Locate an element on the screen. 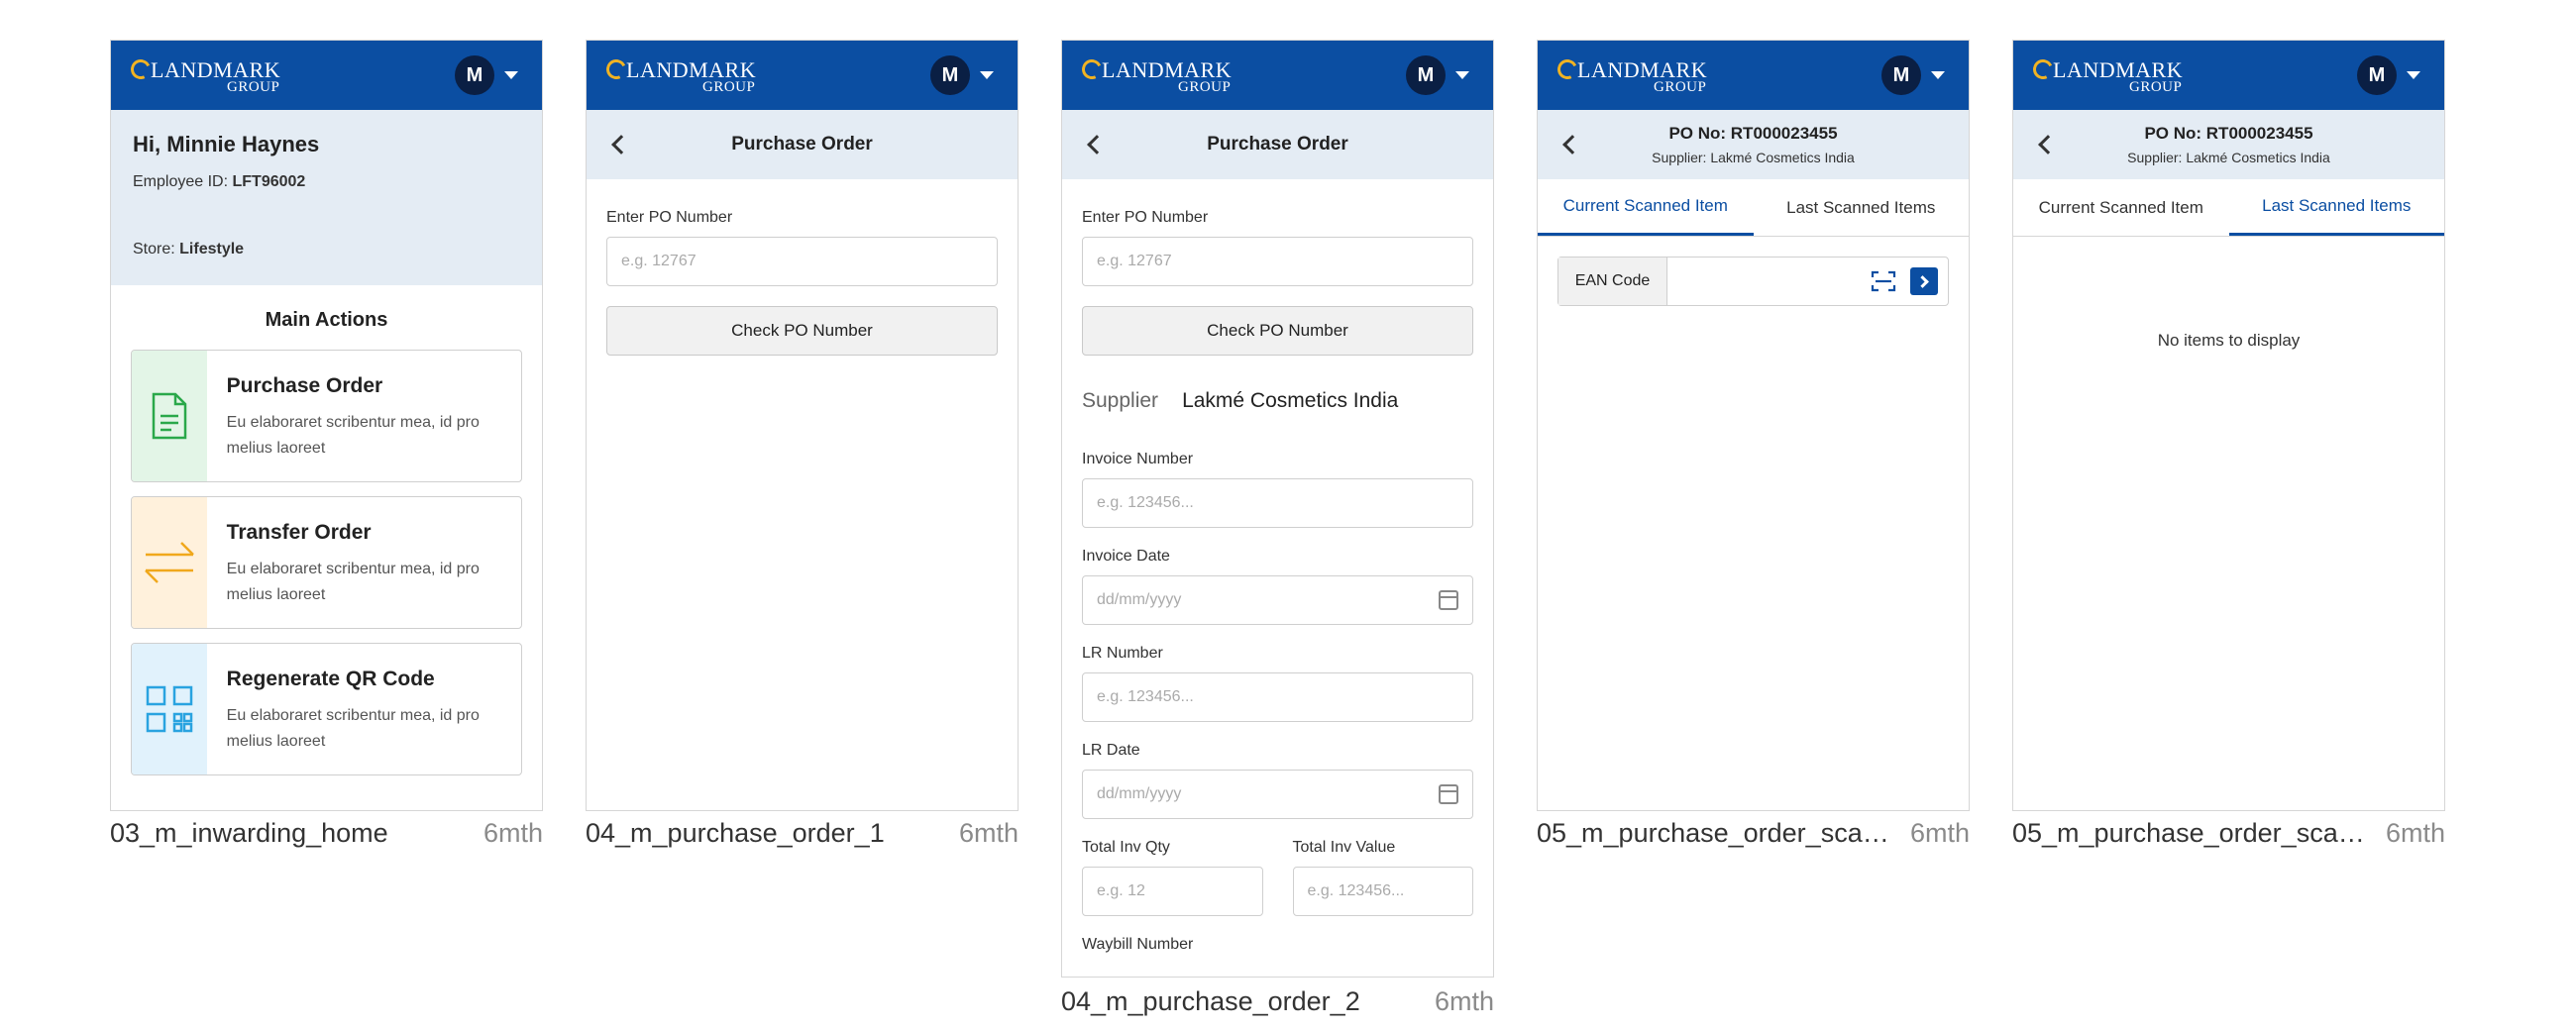  caption-name: 04_m_purchase_order_1 is located at coordinates (735, 833).